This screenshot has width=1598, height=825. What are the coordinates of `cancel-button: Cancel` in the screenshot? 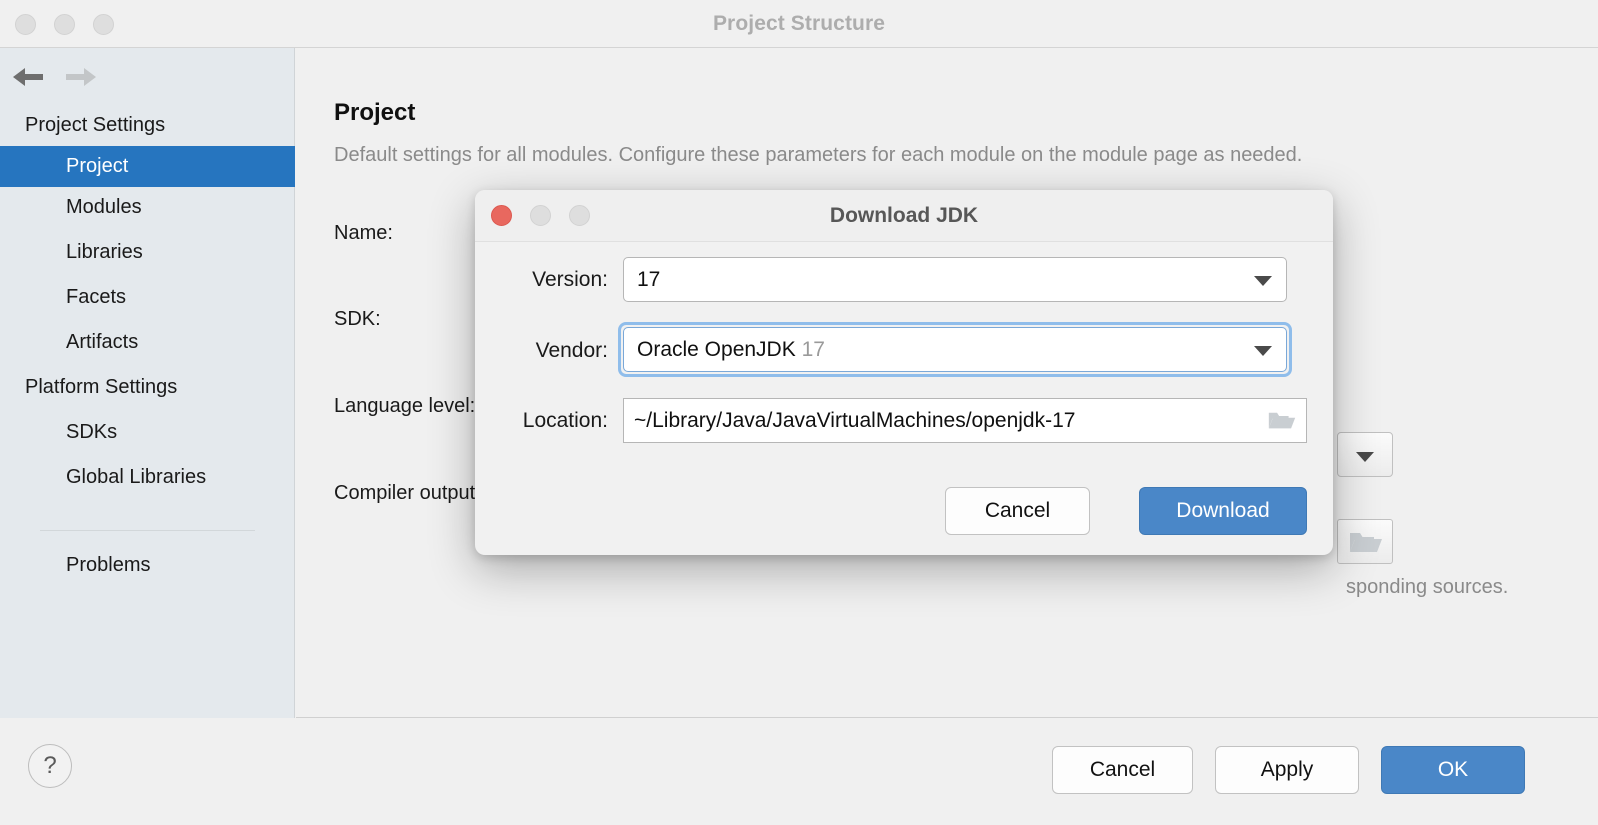 It's located at (1122, 770).